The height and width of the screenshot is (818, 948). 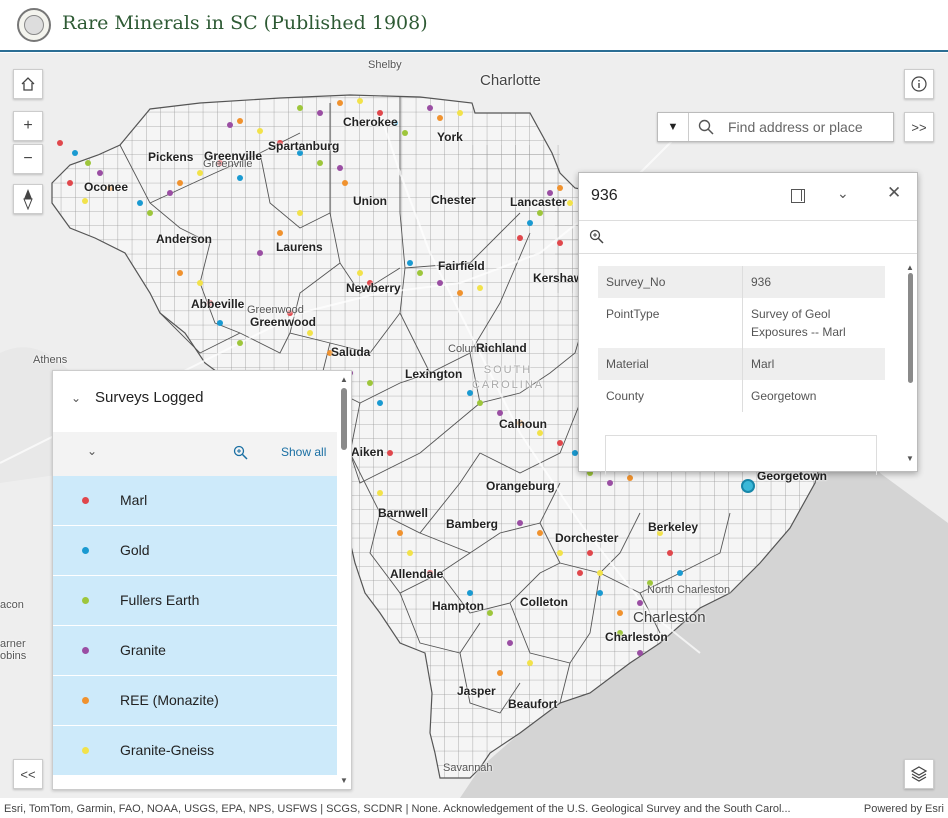 I want to click on zoom-out-button: −, so click(x=28, y=159).